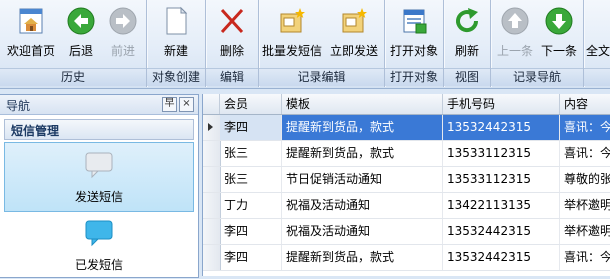  What do you see at coordinates (123, 21) in the screenshot?
I see `arrow-right-icon` at bounding box center [123, 21].